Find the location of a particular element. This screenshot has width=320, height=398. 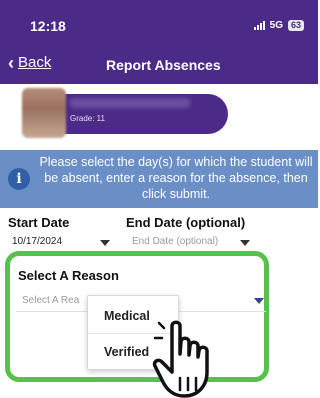

info-icon: i is located at coordinates (19, 179).